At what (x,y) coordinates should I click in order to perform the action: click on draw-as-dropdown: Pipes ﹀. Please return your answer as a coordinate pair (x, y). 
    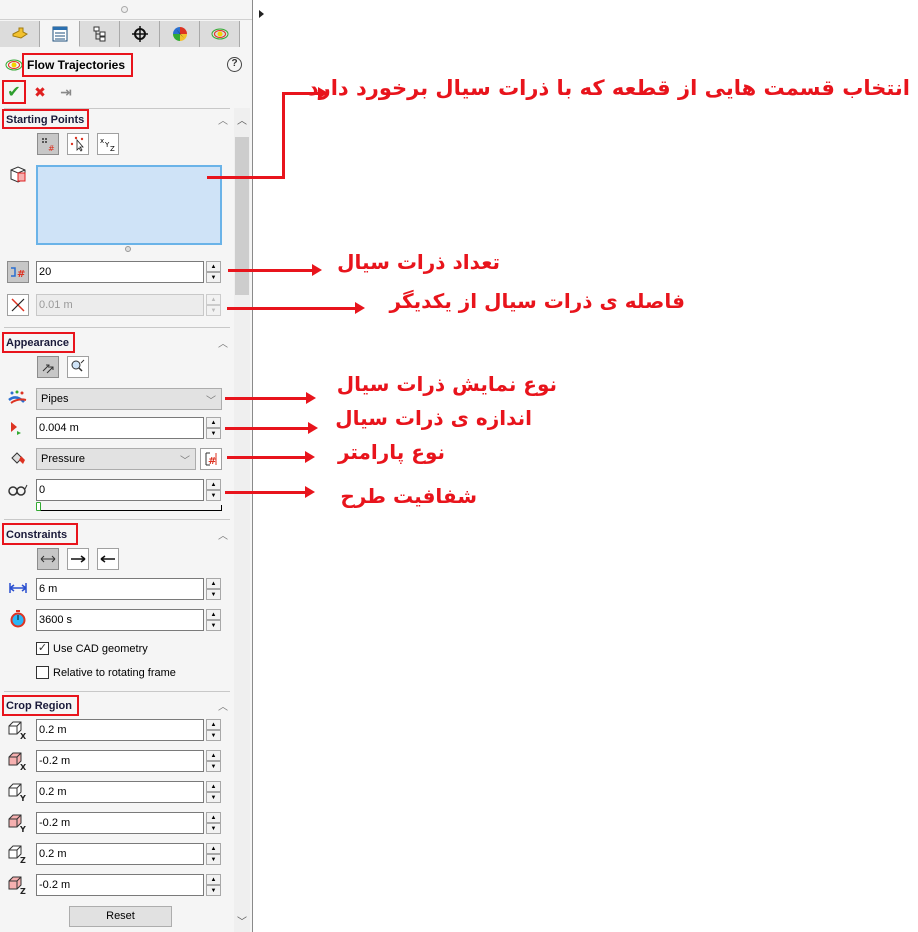
    Looking at the image, I should click on (129, 399).